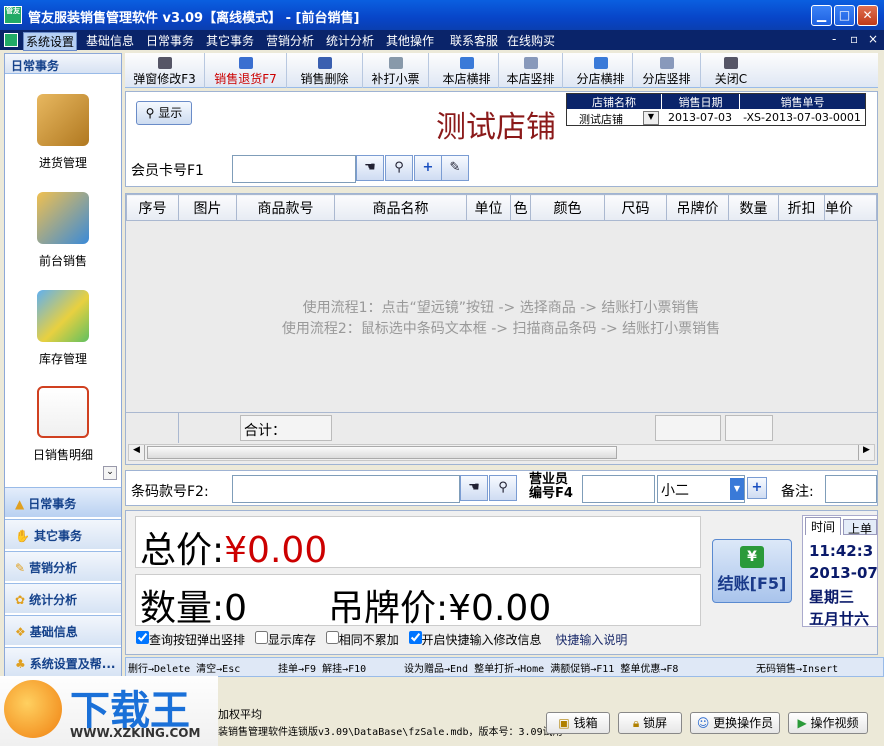  Describe the element at coordinates (63, 502) in the screenshot. I see `group-daily: ▲ 日常事务` at that location.